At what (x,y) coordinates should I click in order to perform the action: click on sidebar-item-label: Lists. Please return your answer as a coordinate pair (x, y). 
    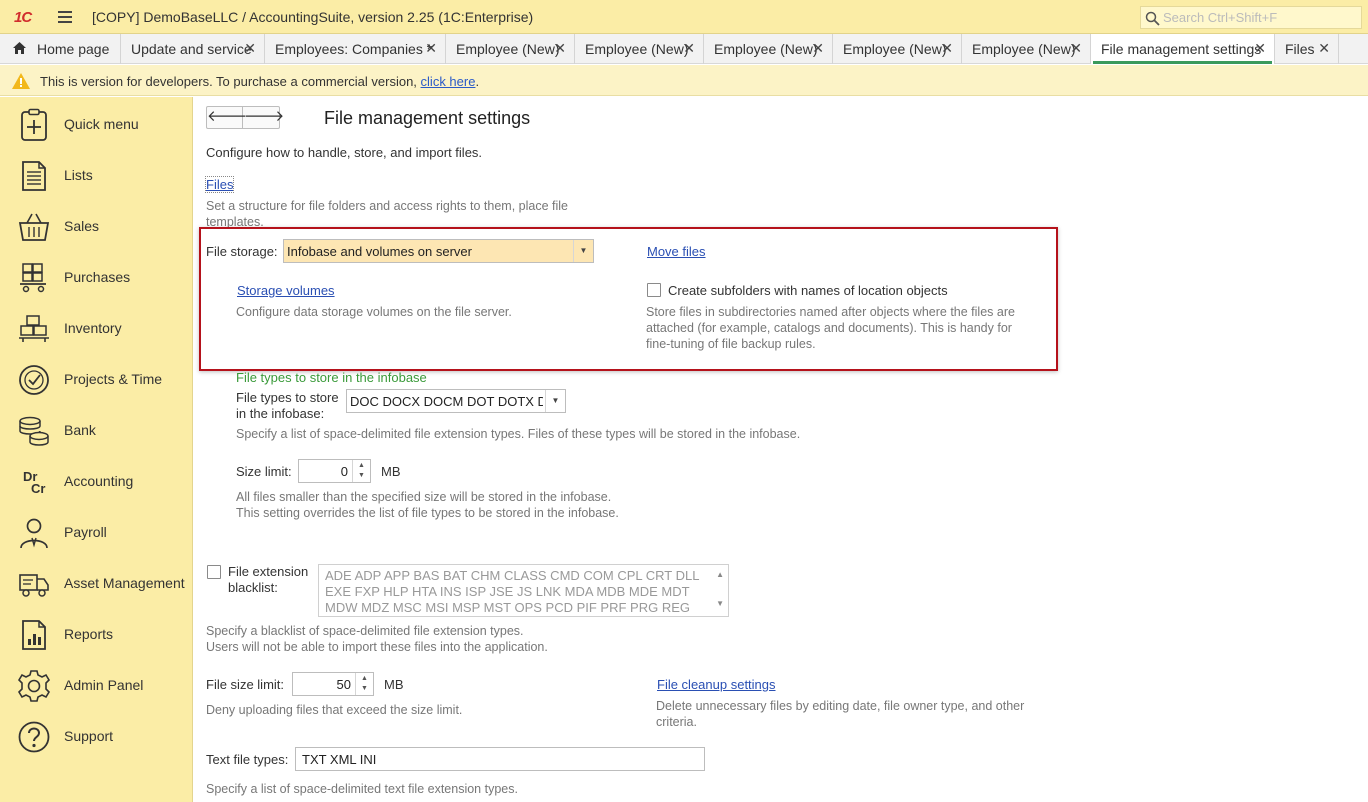
    Looking at the image, I should click on (78, 175).